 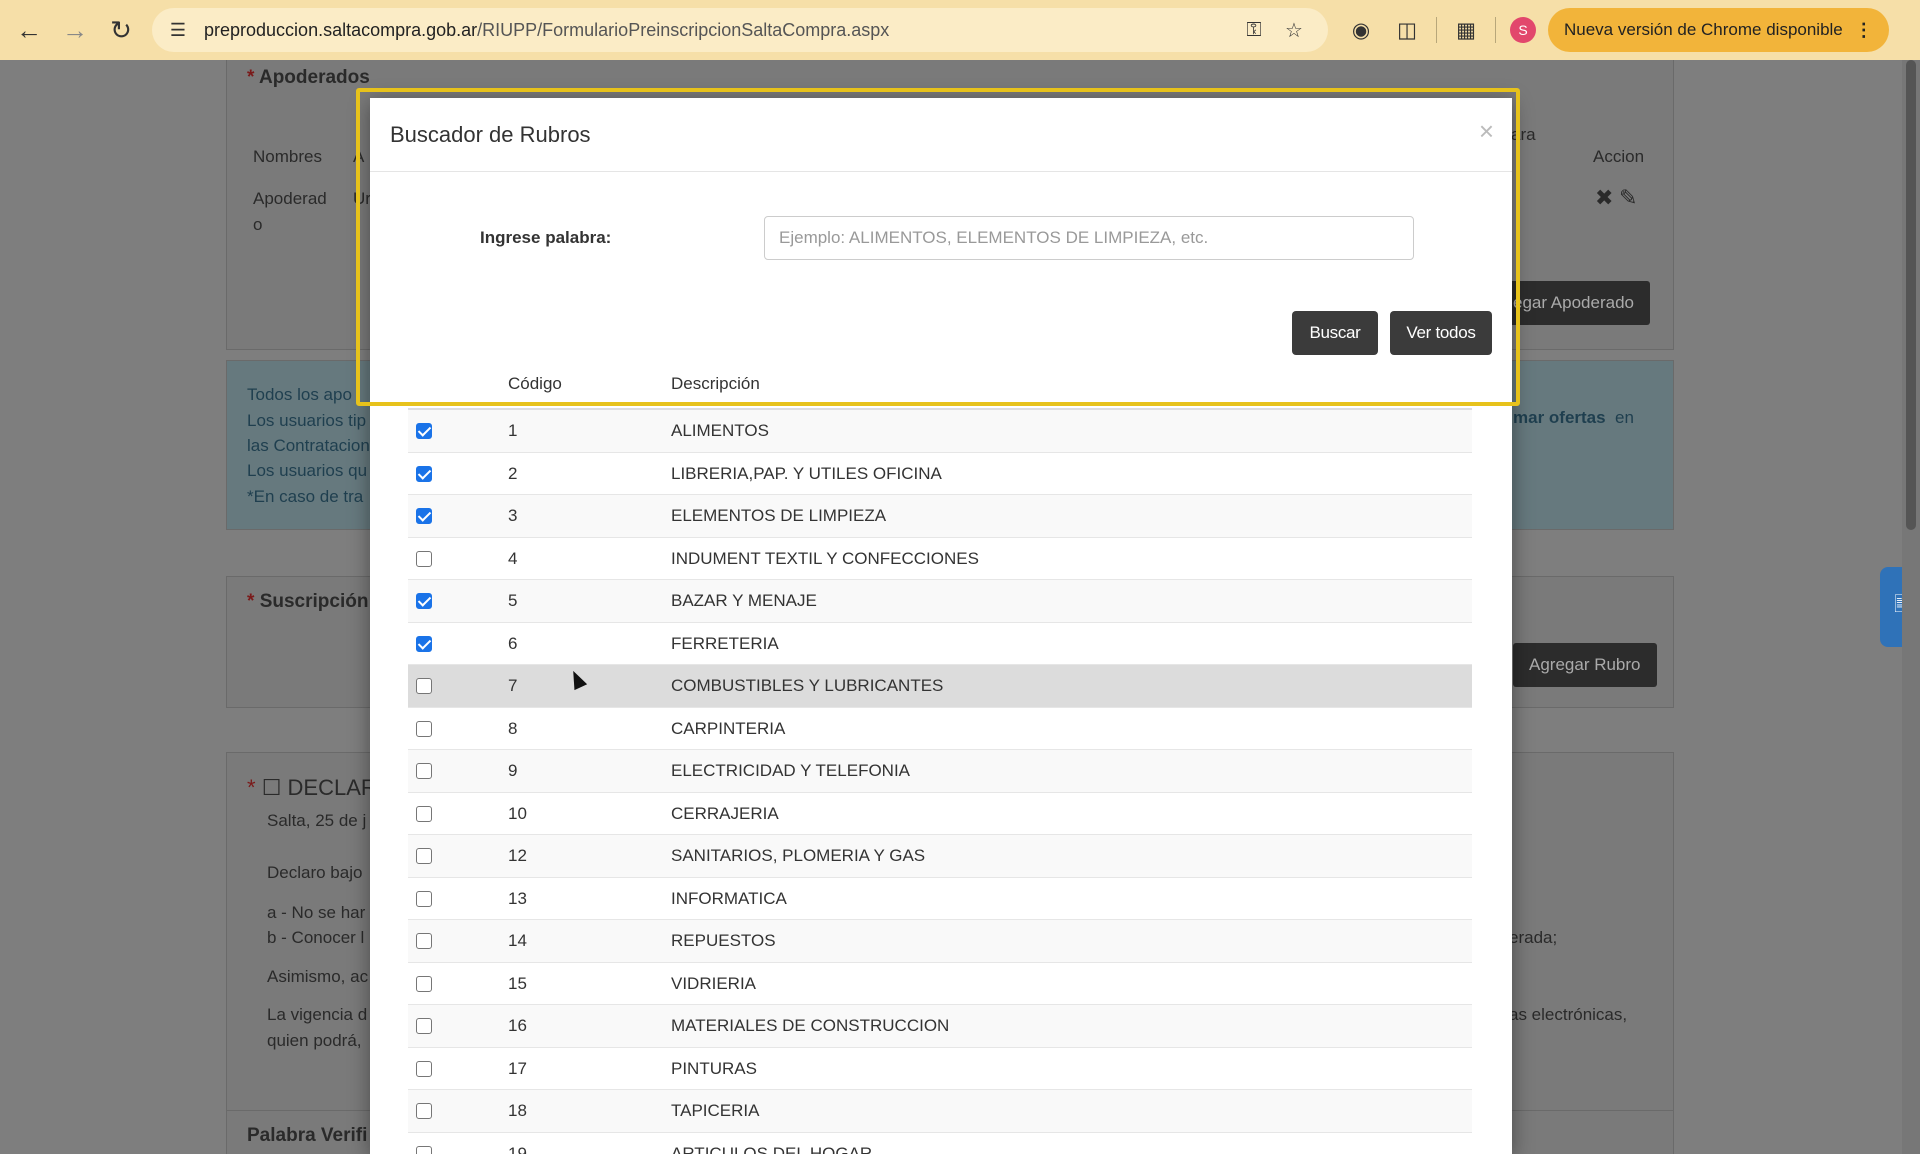 I want to click on extensions-icon: ◫, so click(x=1407, y=30).